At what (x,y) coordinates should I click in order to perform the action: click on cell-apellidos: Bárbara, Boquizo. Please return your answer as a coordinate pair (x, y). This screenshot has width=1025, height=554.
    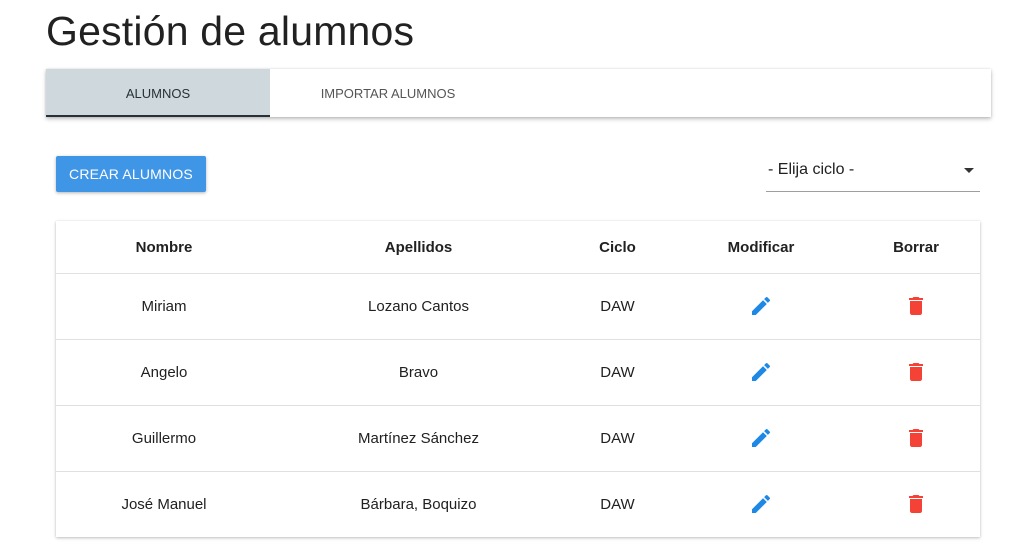
    Looking at the image, I should click on (418, 504).